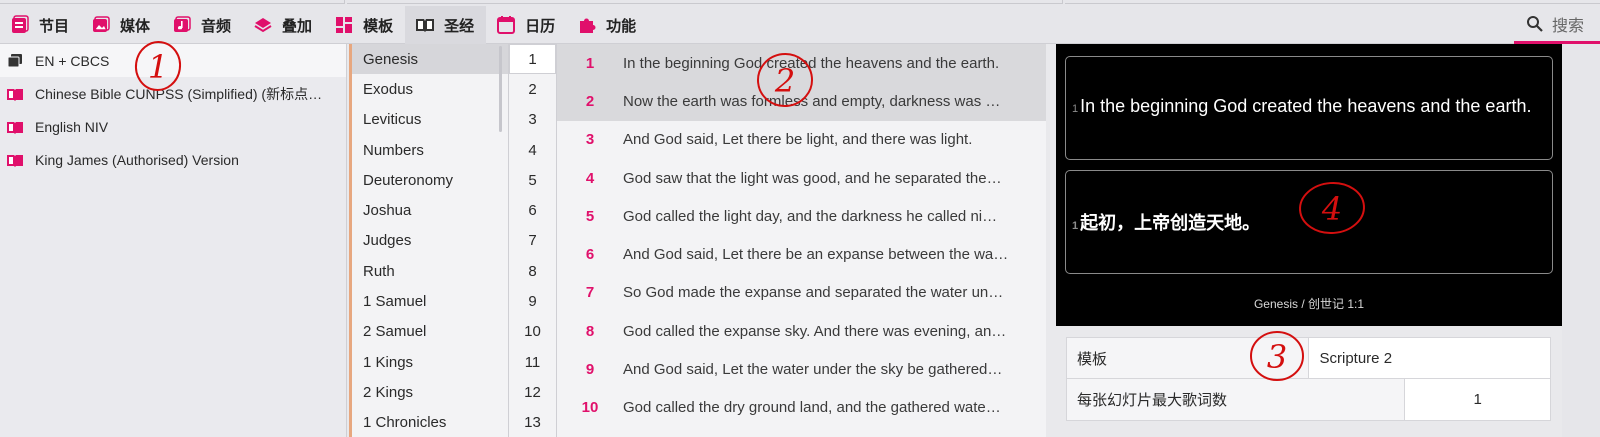 Image resolution: width=1600 pixels, height=437 pixels. Describe the element at coordinates (1170, 223) in the screenshot. I see `slide-text: 起初，上帝创造天地。` at that location.